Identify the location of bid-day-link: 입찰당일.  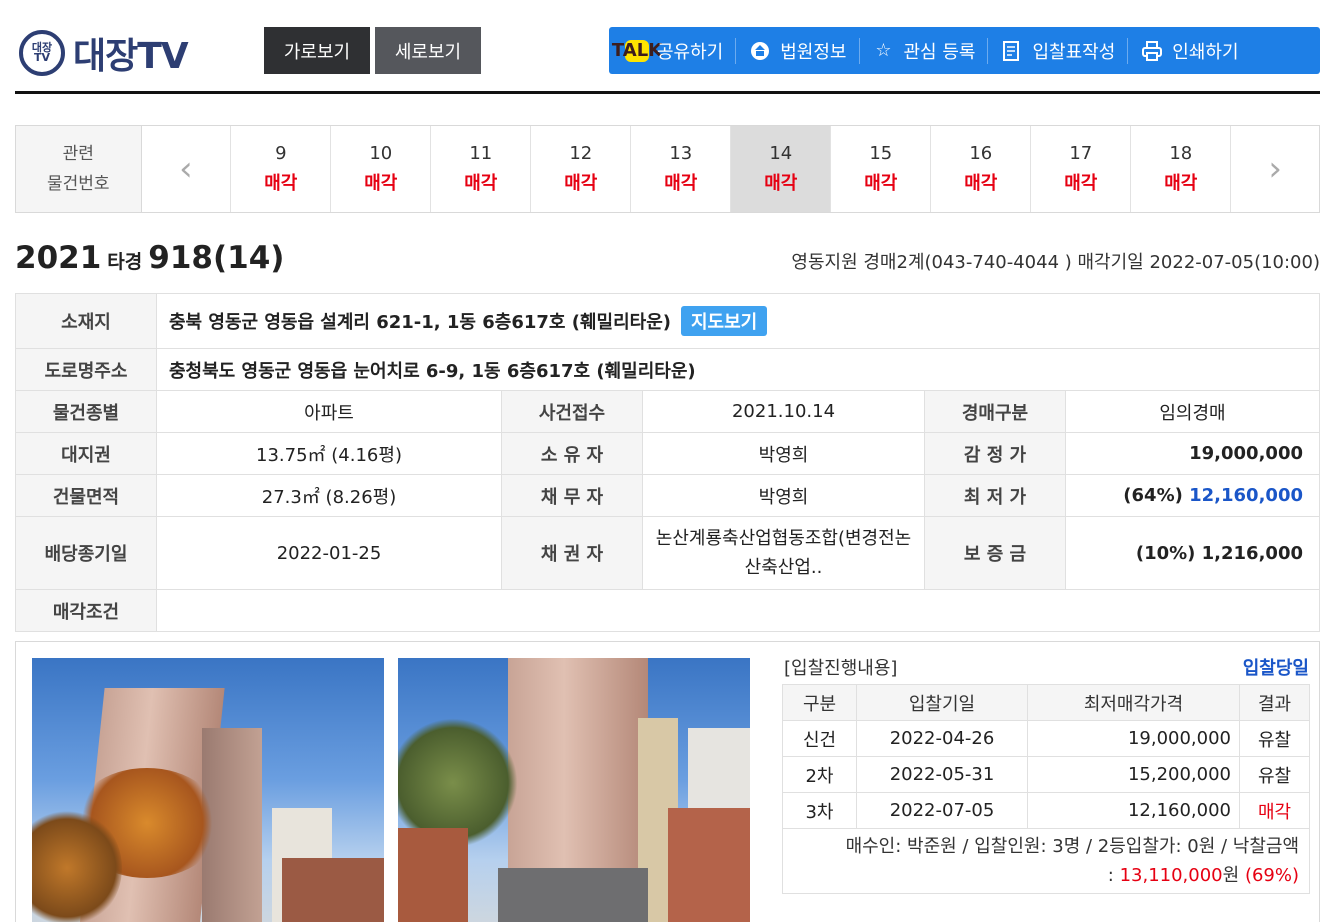
(1276, 667).